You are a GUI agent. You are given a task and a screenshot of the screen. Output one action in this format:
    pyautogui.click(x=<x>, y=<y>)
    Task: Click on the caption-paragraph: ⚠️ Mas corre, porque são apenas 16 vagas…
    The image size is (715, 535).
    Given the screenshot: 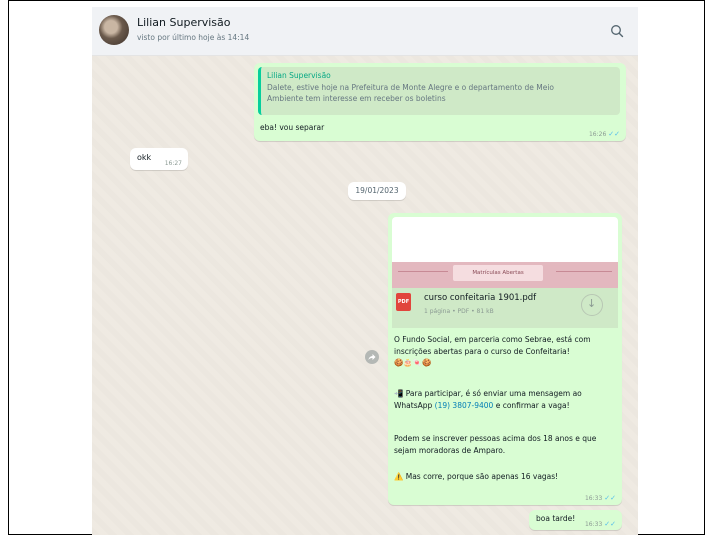 What is the action you would take?
    pyautogui.click(x=506, y=477)
    